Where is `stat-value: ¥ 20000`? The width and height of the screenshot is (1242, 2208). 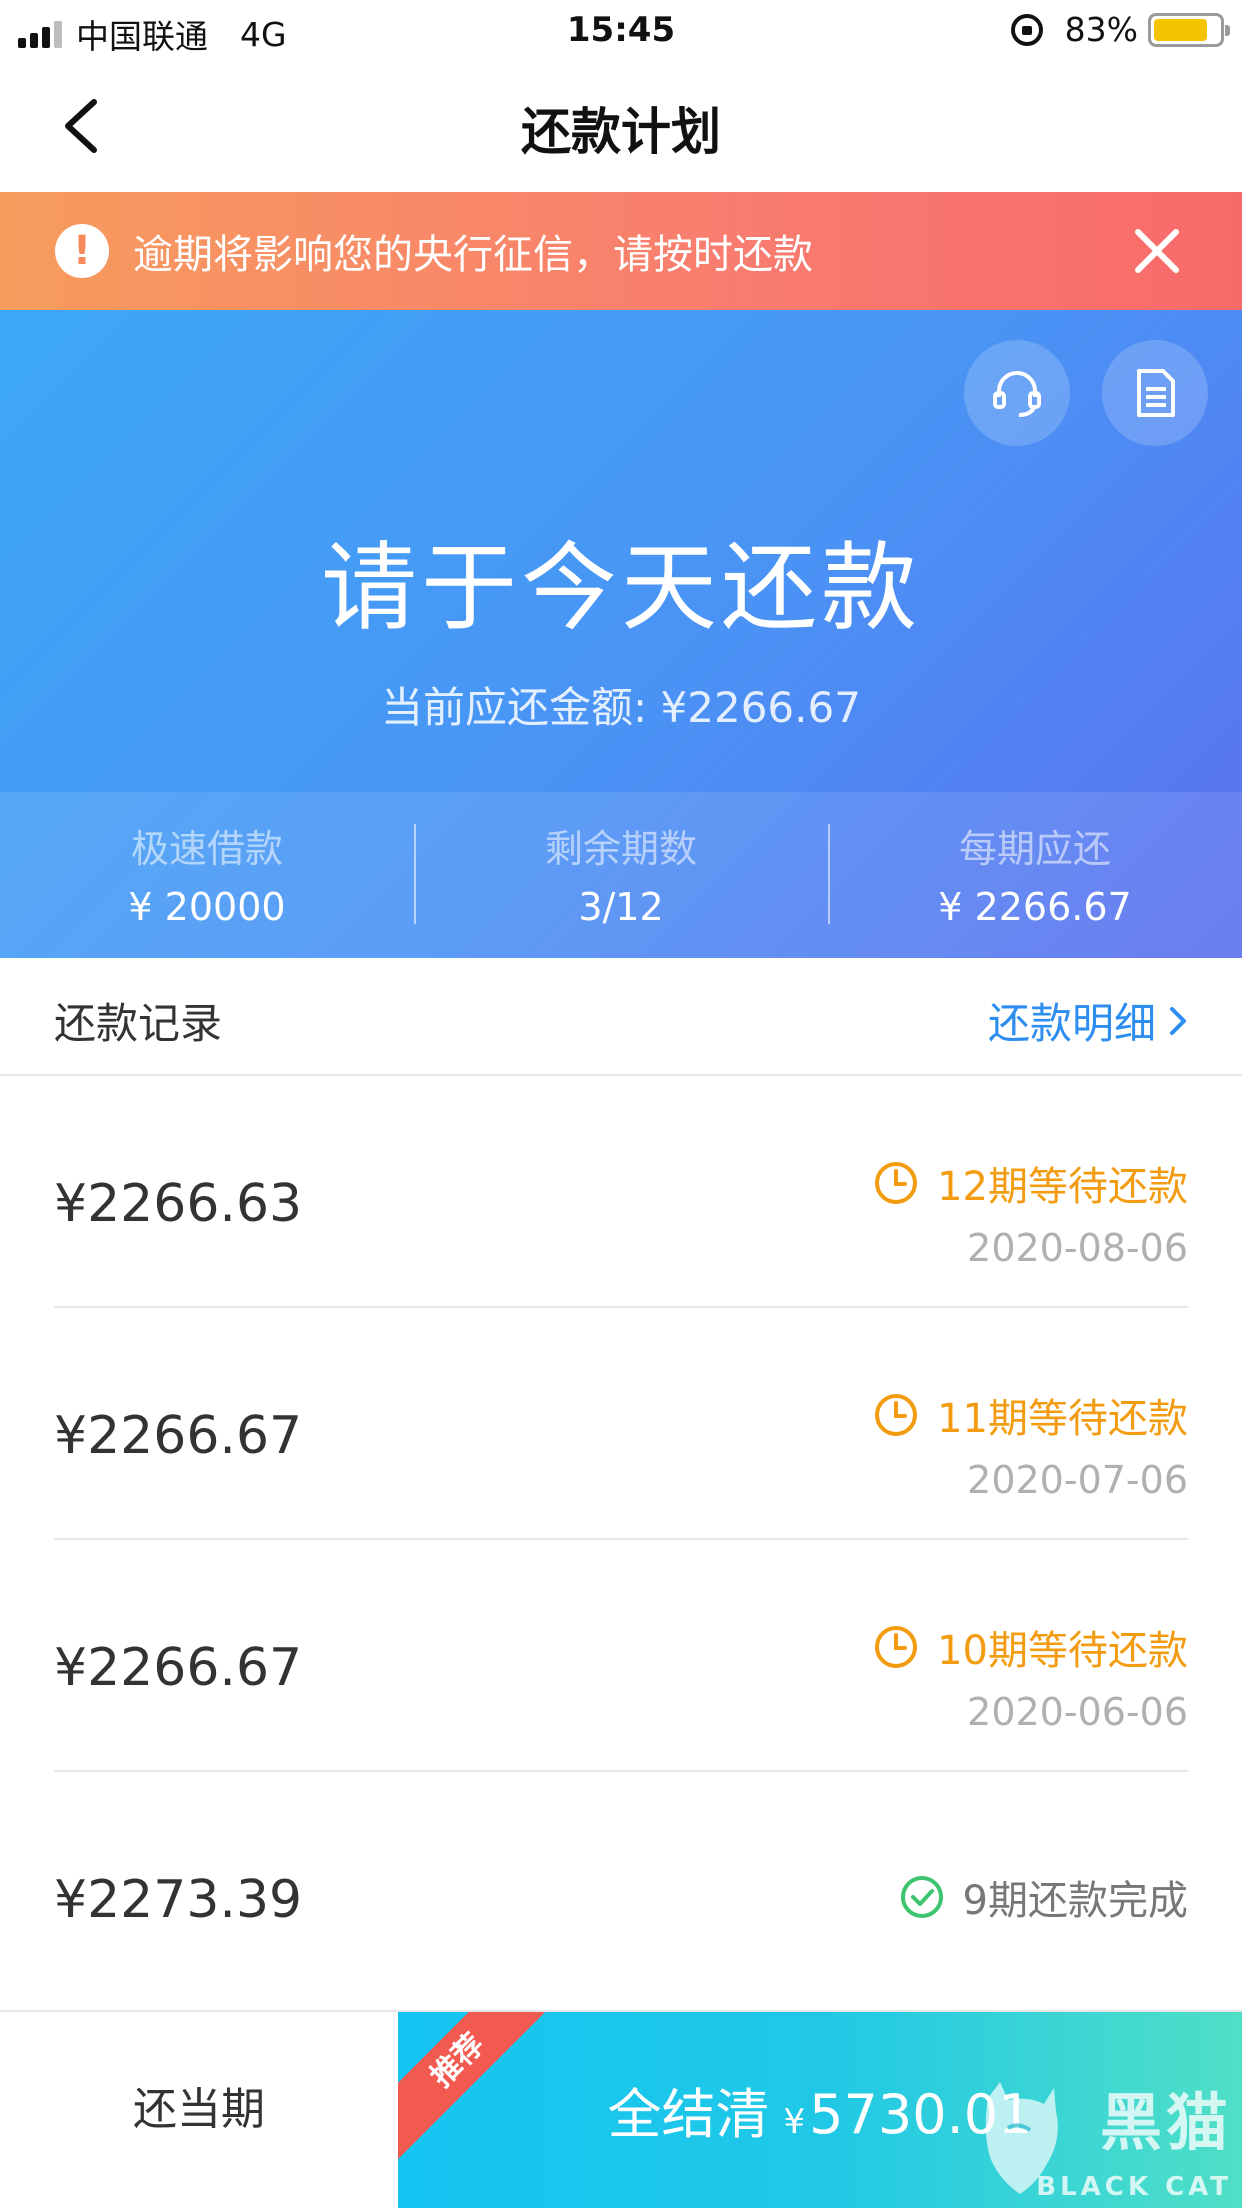
stat-value: ¥ 20000 is located at coordinates (207, 907).